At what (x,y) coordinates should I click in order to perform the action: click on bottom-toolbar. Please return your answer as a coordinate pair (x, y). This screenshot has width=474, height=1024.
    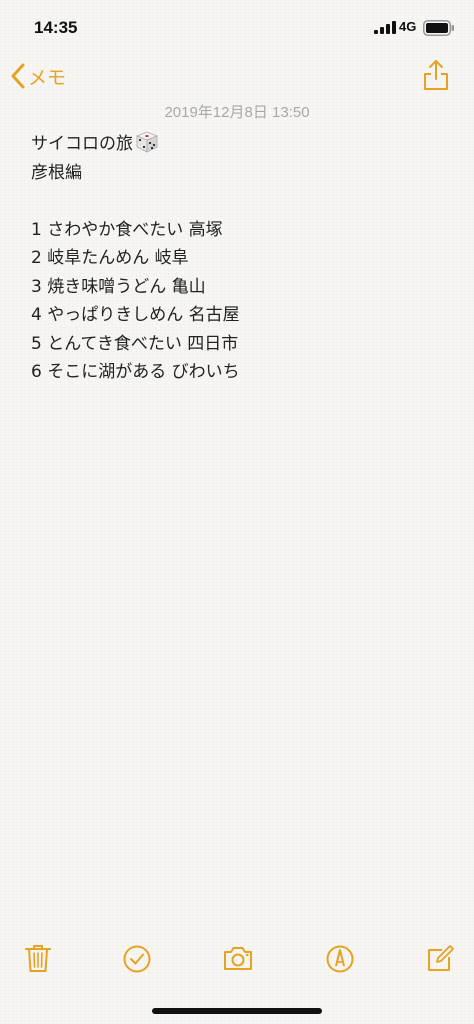
    Looking at the image, I should click on (237, 962).